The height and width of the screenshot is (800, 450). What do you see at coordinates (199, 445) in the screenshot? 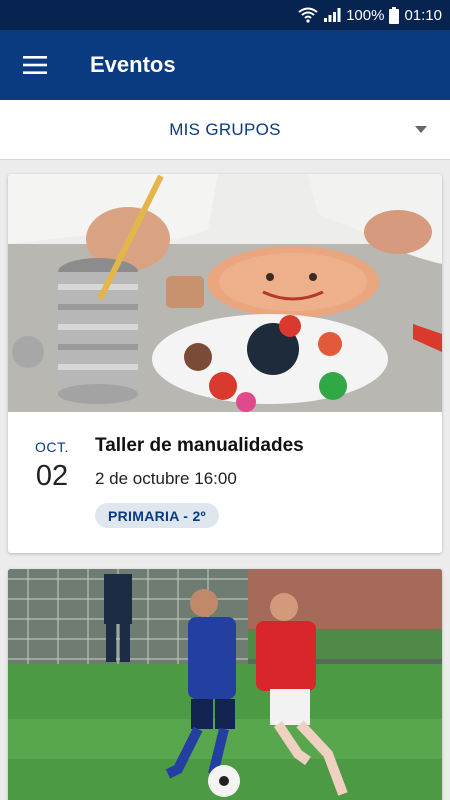
I see `event-title: Taller de manualidades` at bounding box center [199, 445].